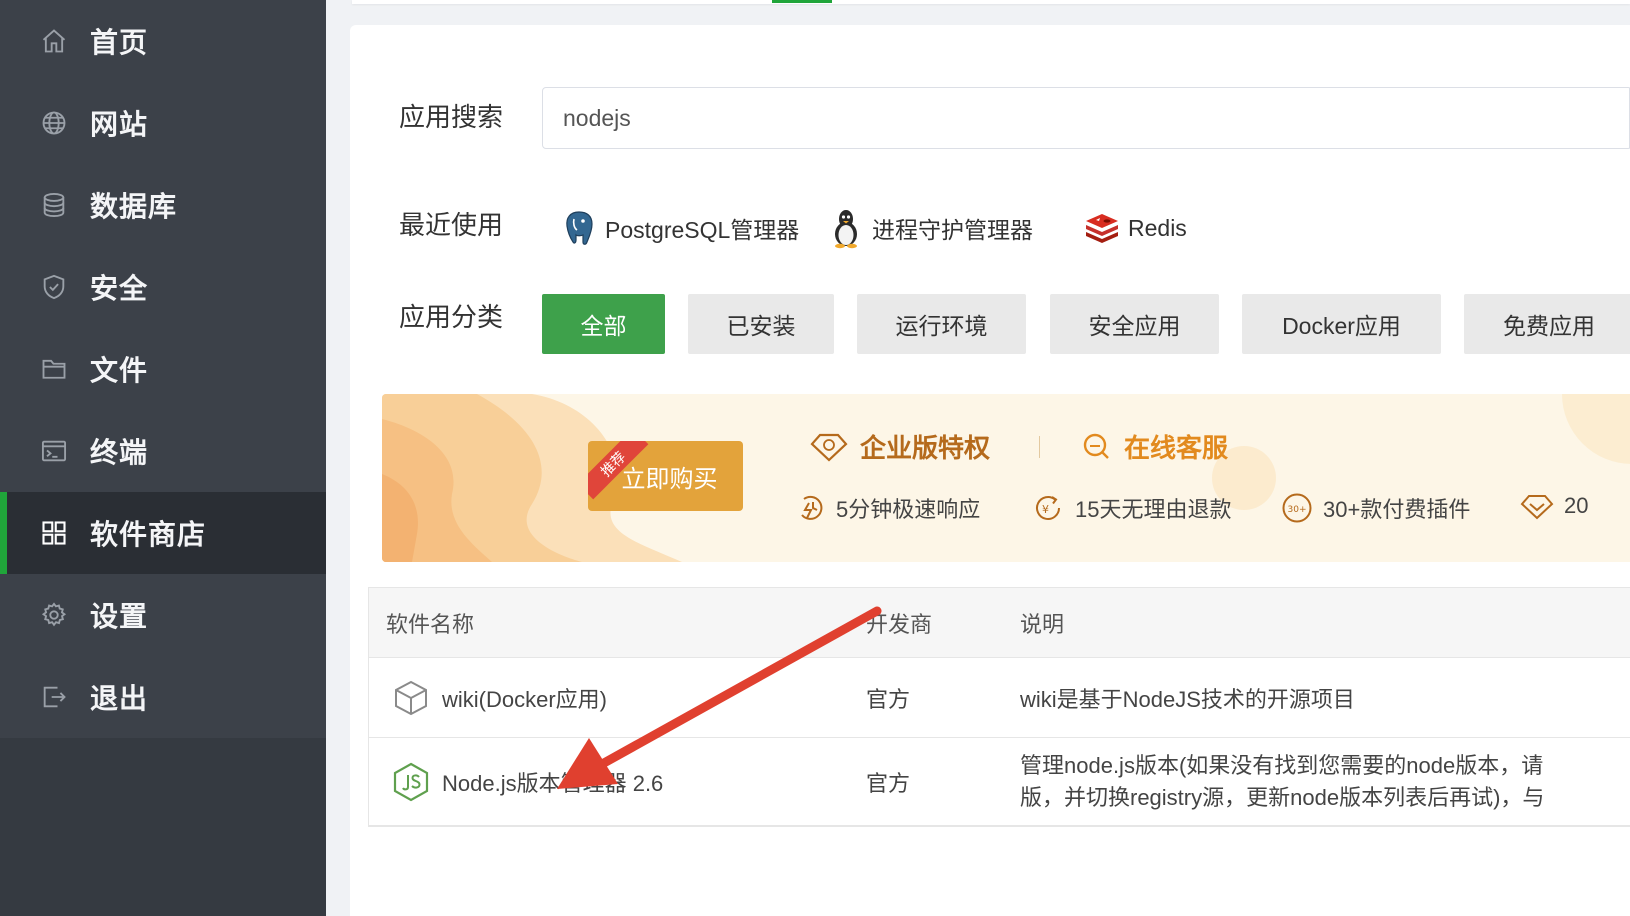 Image resolution: width=1630 pixels, height=916 pixels. Describe the element at coordinates (702, 230) in the screenshot. I see `recent-item-label: PostgreSQL管理器` at that location.